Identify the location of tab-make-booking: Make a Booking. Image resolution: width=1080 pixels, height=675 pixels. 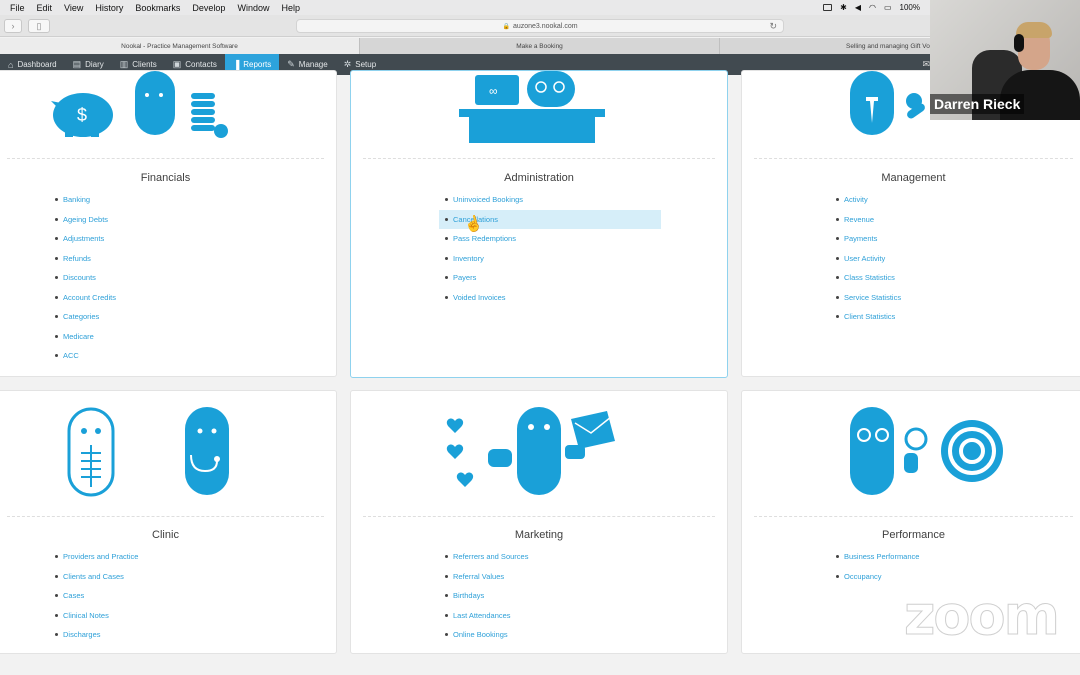
(540, 46).